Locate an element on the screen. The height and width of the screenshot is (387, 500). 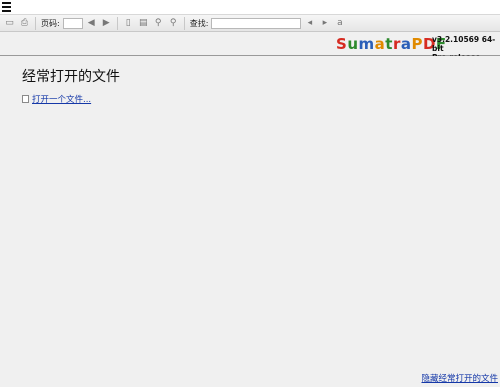
toolbar: ▭ ⎙ 页码: ◀ ▶ ▯ ▤ ⚲ ⚲ 查找: ◂ ▸ a is located at coordinates (250, 23).